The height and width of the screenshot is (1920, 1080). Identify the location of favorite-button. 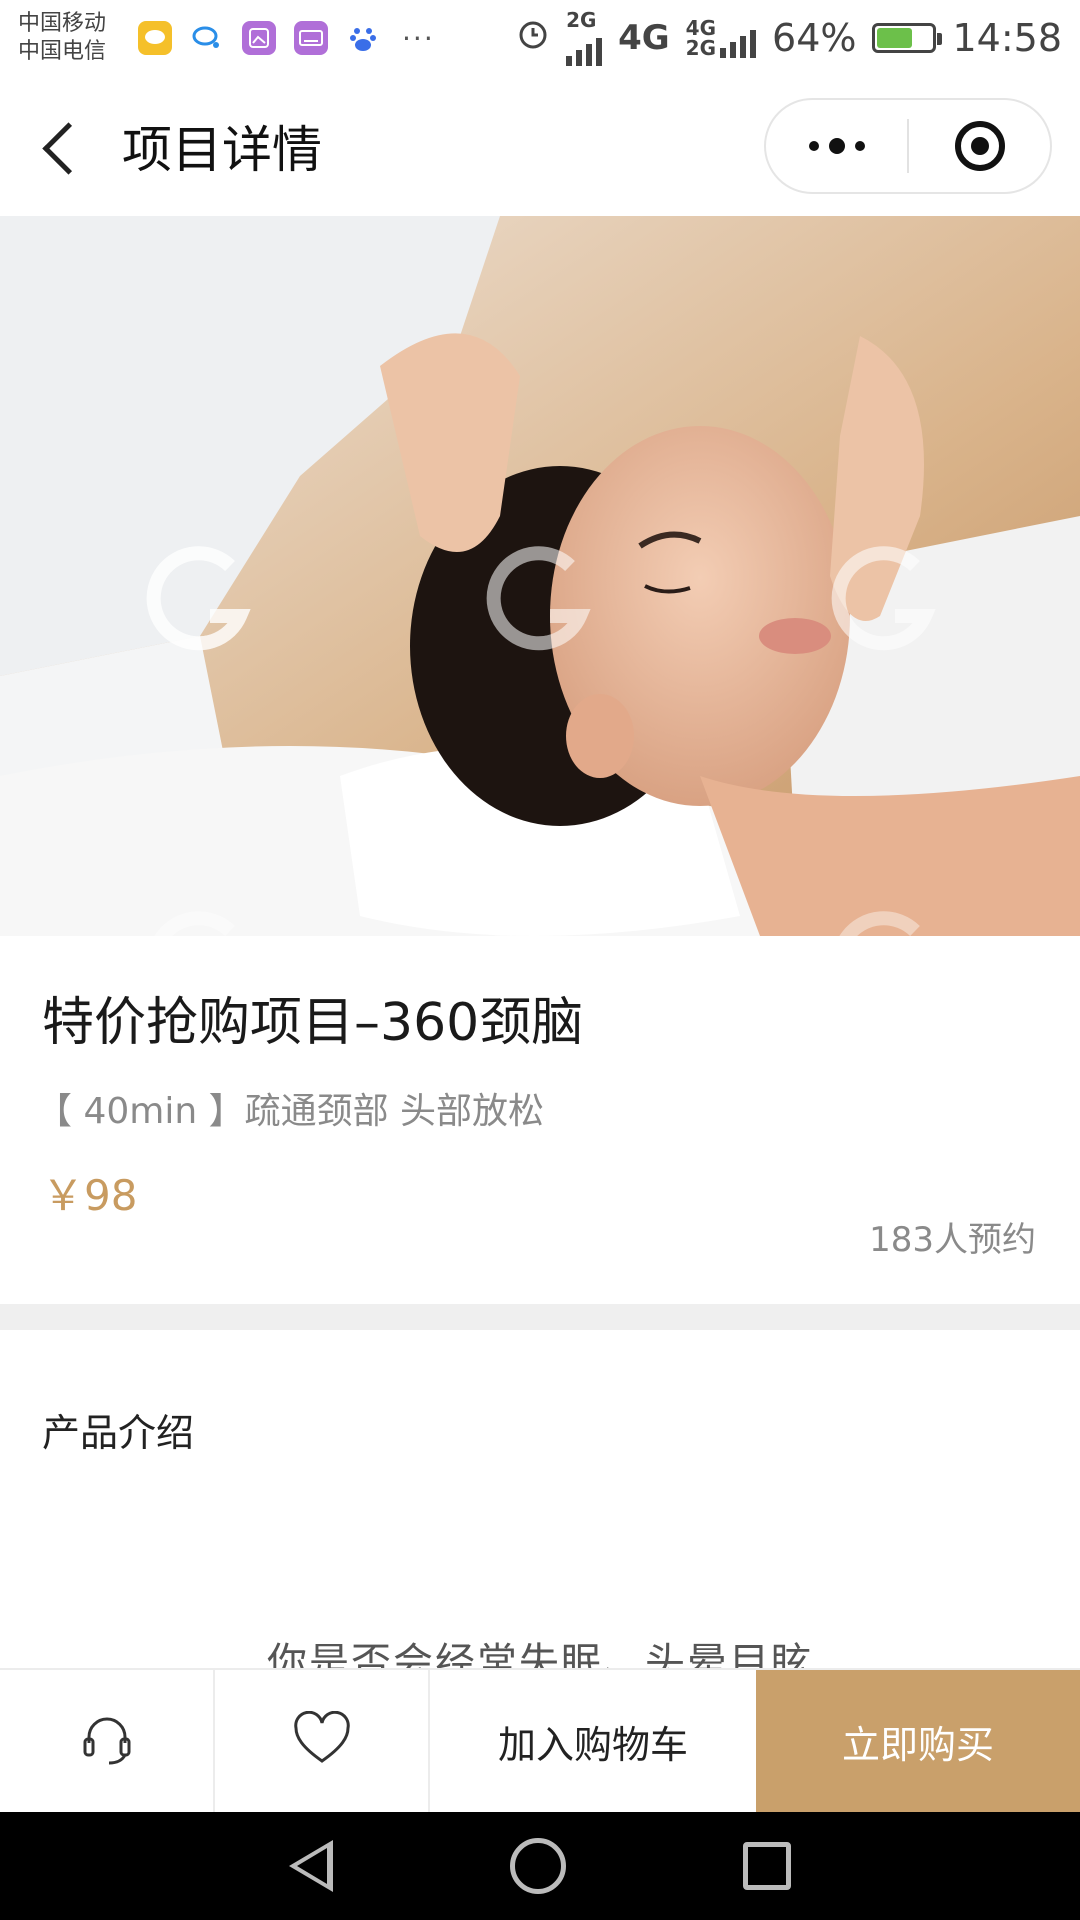
(322, 1741).